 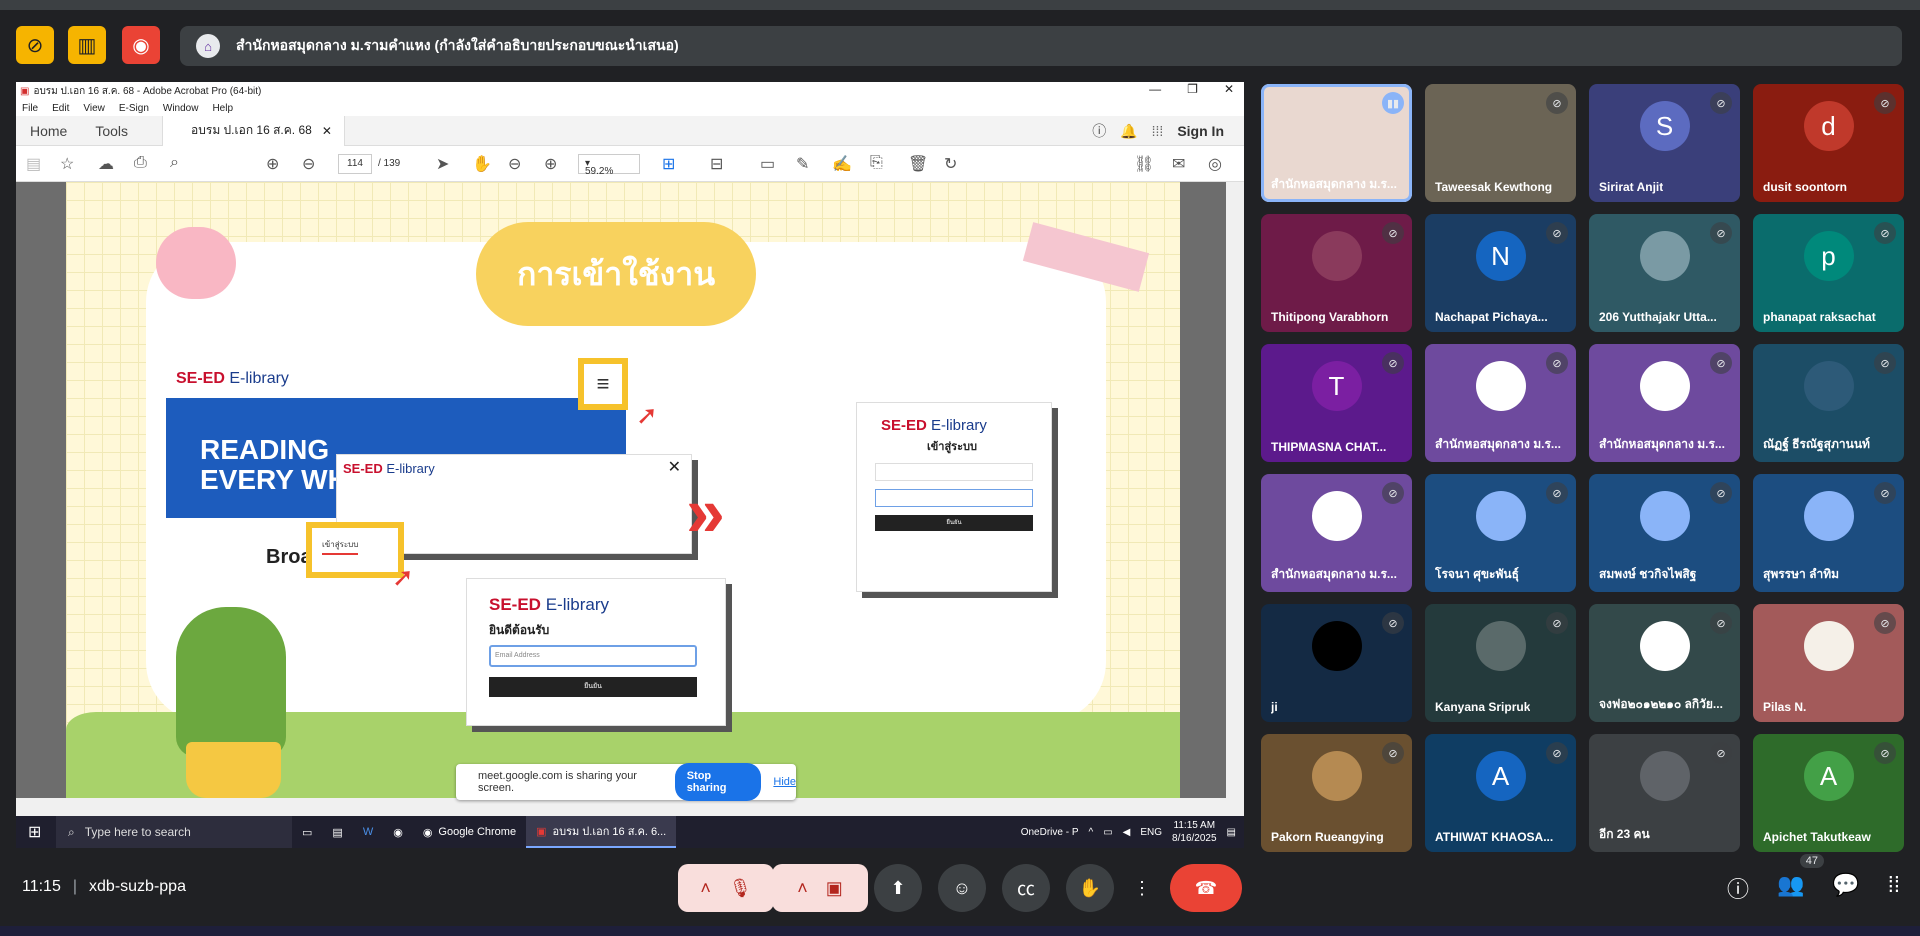 What do you see at coordinates (94, 108) in the screenshot?
I see `menu-view: View` at bounding box center [94, 108].